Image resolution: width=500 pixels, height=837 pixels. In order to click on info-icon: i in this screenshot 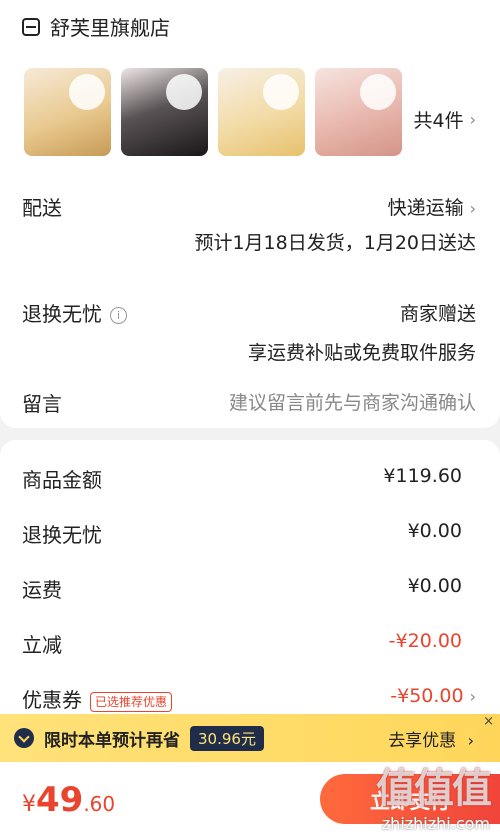, I will do `click(118, 315)`.